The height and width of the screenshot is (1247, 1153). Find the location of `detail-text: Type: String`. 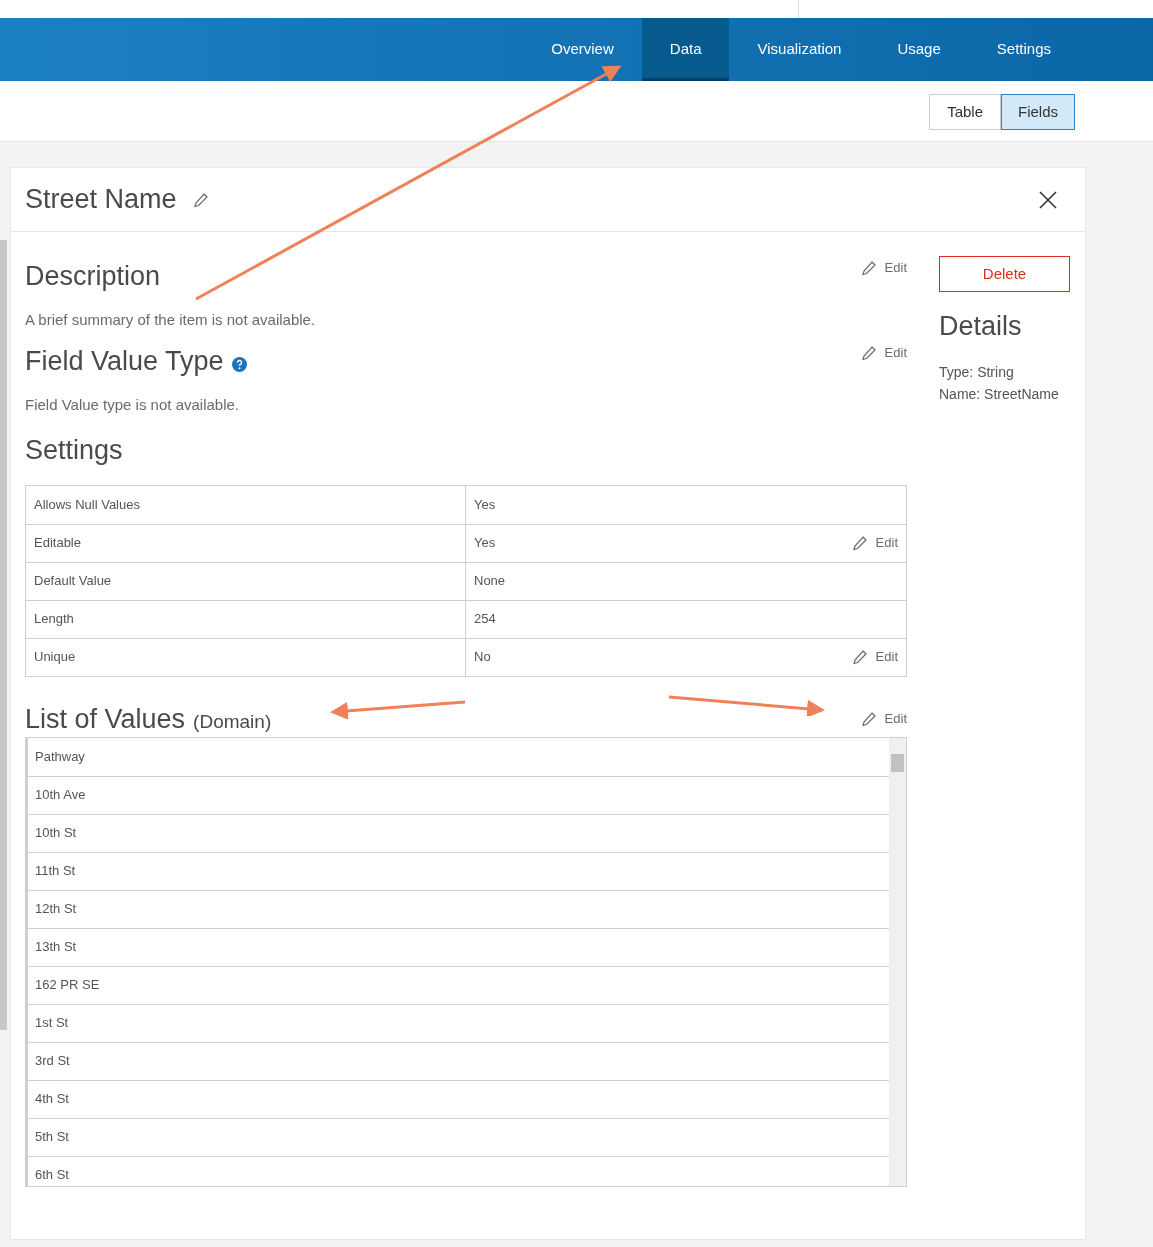

detail-text: Type: String is located at coordinates (977, 372).